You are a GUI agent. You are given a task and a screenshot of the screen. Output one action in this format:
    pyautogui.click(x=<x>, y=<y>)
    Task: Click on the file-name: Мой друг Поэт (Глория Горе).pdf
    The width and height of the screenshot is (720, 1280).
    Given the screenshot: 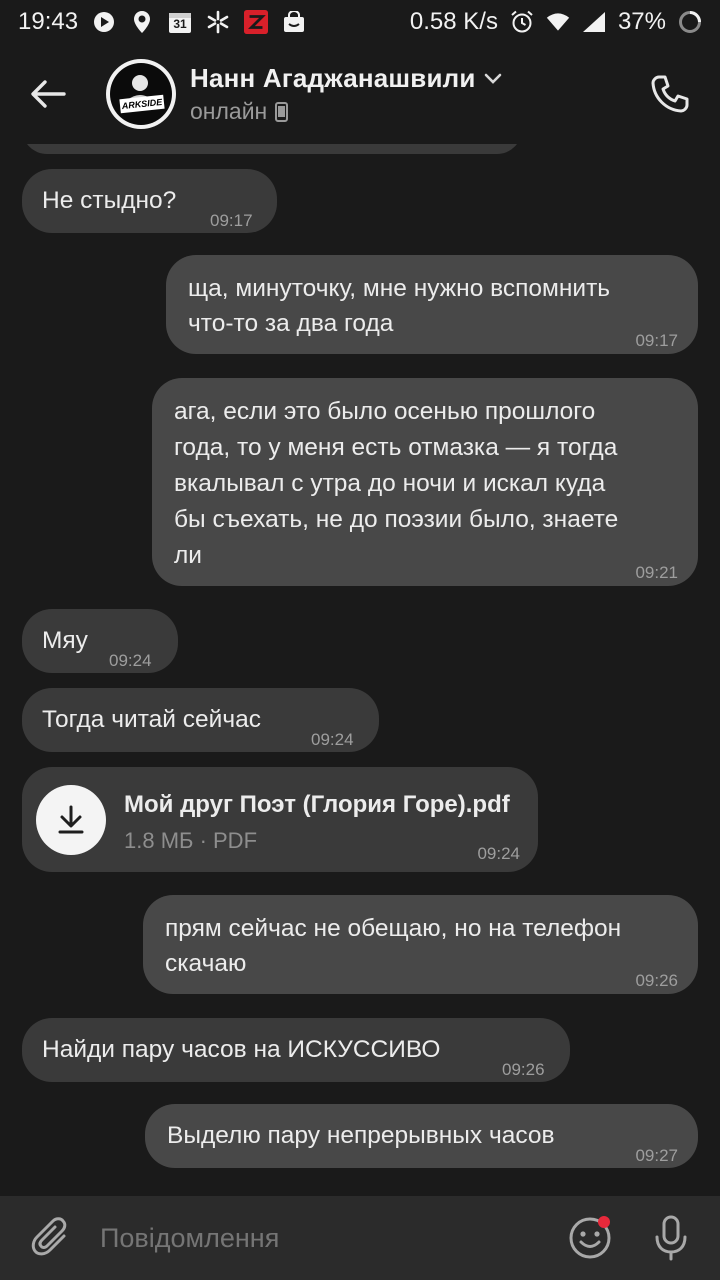 What is the action you would take?
    pyautogui.click(x=317, y=804)
    